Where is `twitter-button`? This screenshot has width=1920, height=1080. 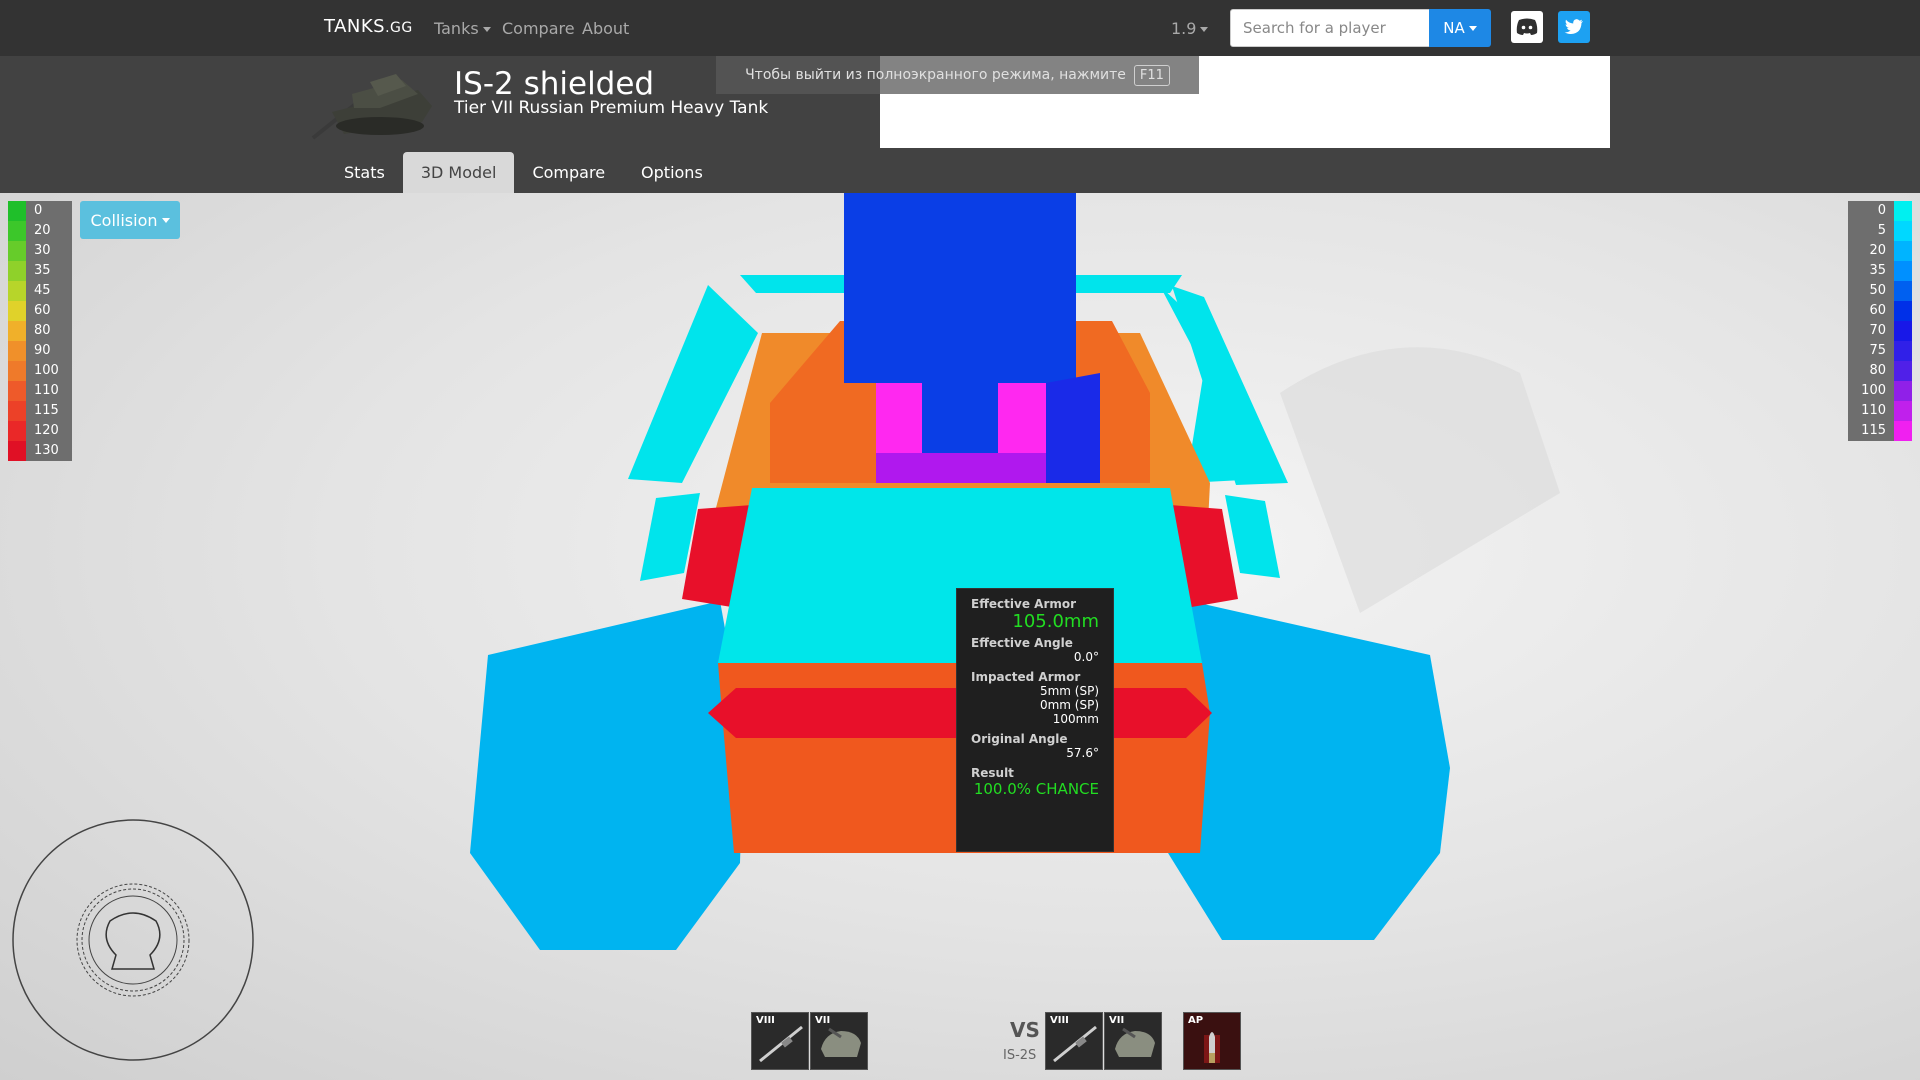
twitter-button is located at coordinates (1574, 27).